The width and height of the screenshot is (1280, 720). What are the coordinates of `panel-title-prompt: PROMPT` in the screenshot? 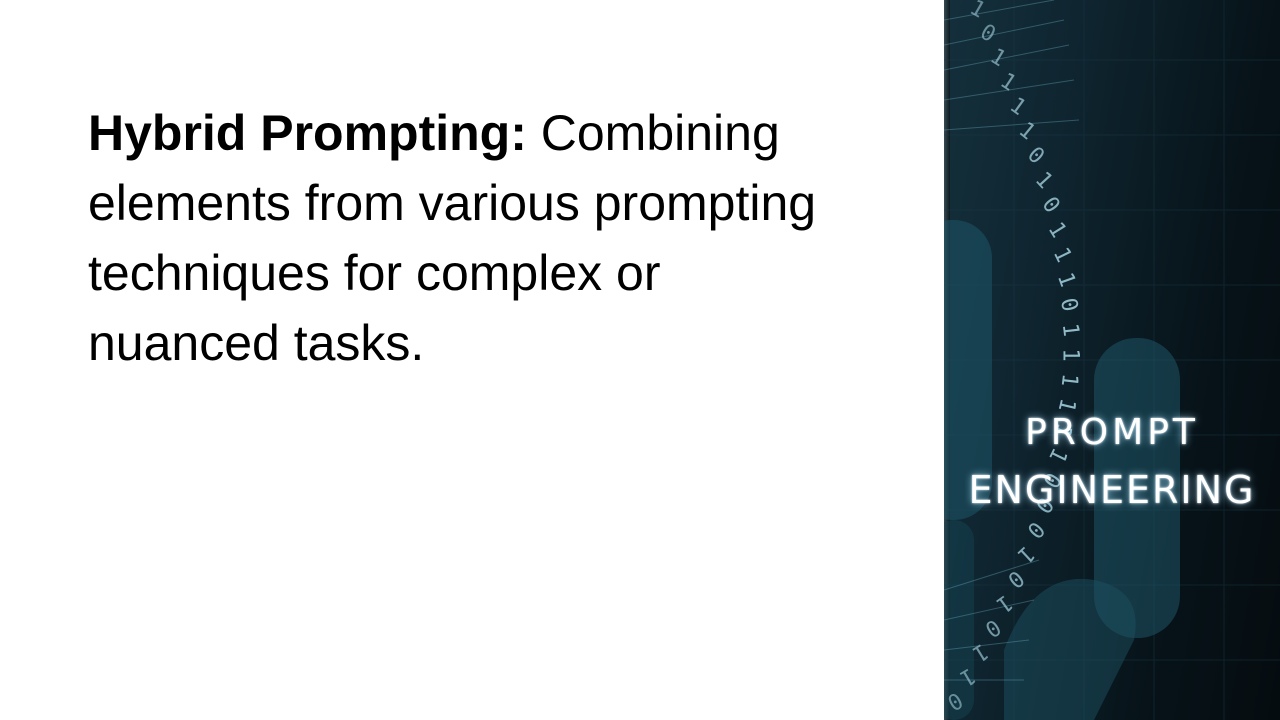 It's located at (1112, 432).